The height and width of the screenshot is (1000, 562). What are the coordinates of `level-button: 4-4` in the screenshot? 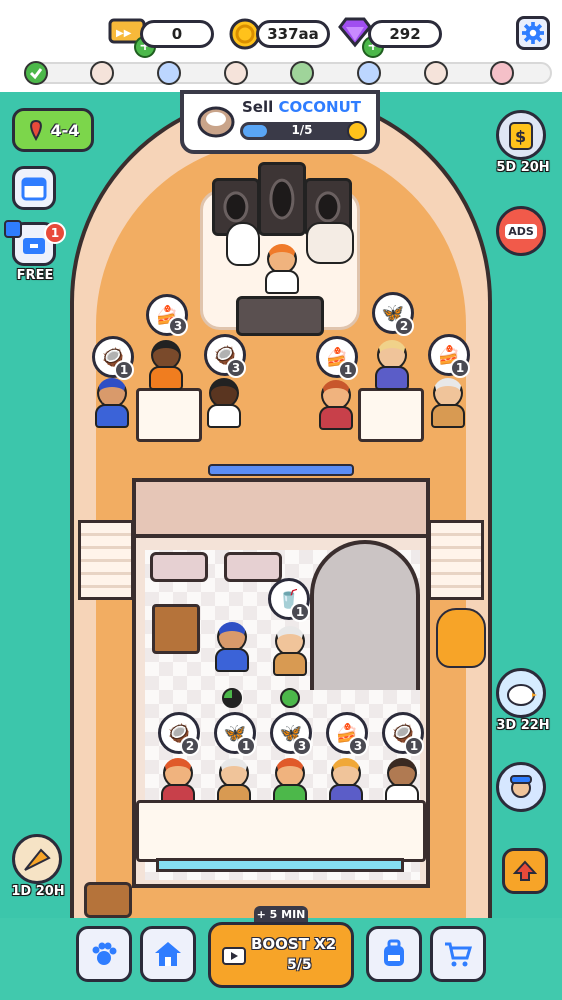 It's located at (53, 130).